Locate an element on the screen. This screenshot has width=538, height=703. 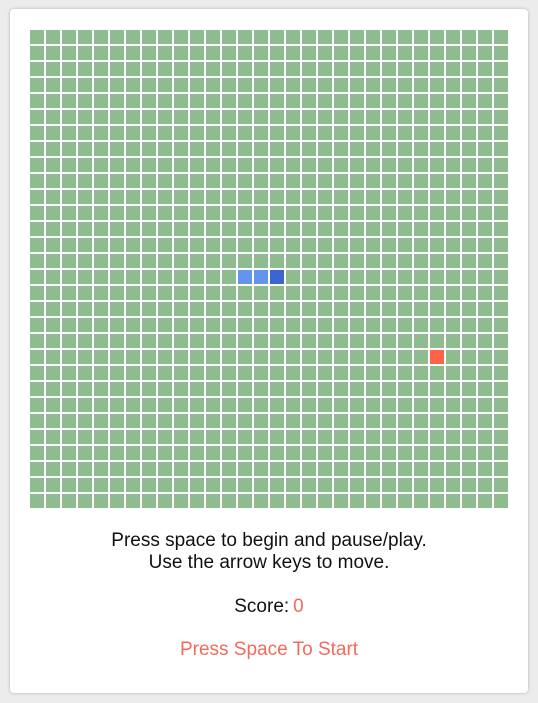
score-value: 0 is located at coordinates (298, 606).